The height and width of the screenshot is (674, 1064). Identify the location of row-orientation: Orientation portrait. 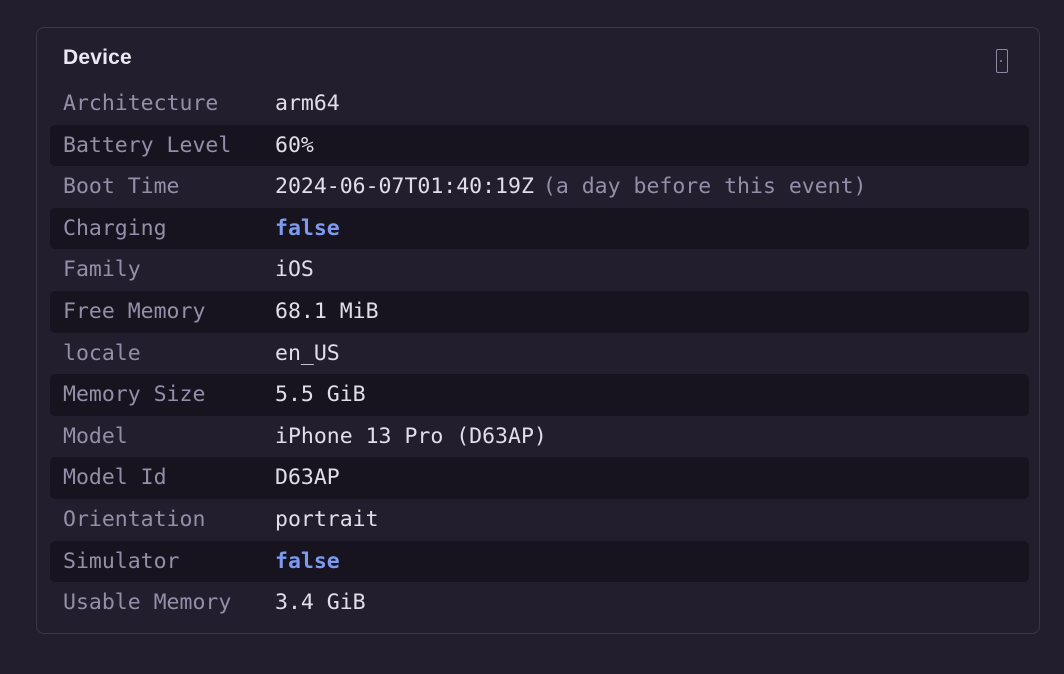
(539, 520).